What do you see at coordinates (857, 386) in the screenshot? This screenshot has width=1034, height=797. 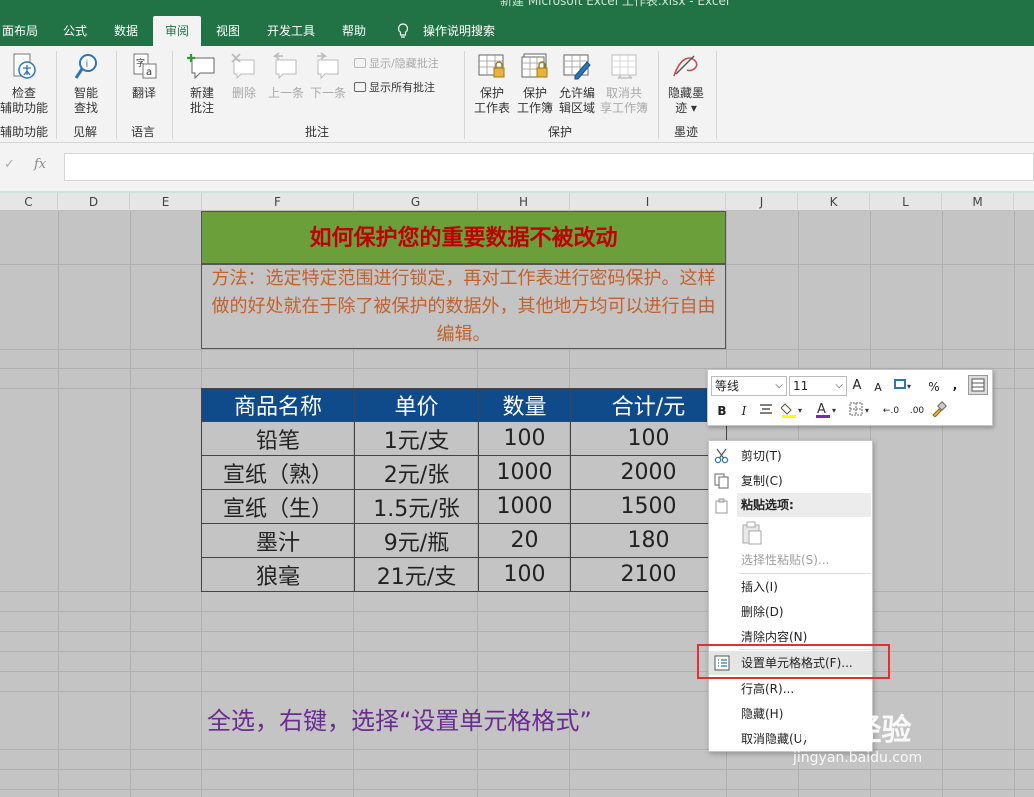 I see `increase-font-button: A` at bounding box center [857, 386].